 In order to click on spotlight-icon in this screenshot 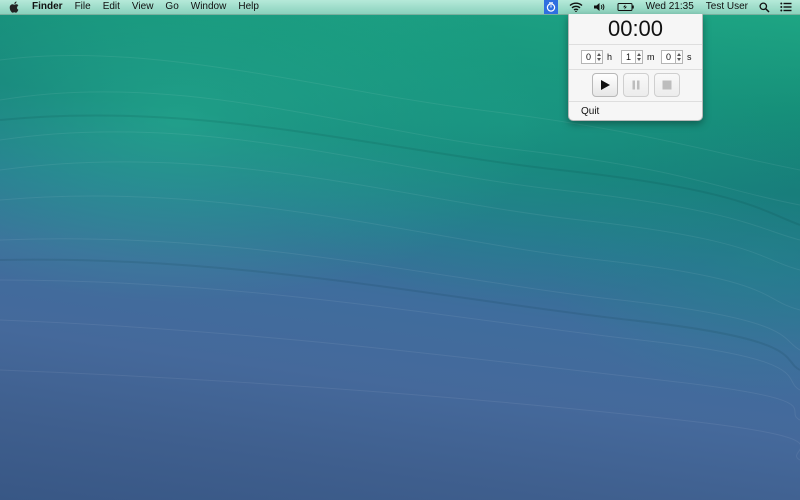, I will do `click(764, 7)`.